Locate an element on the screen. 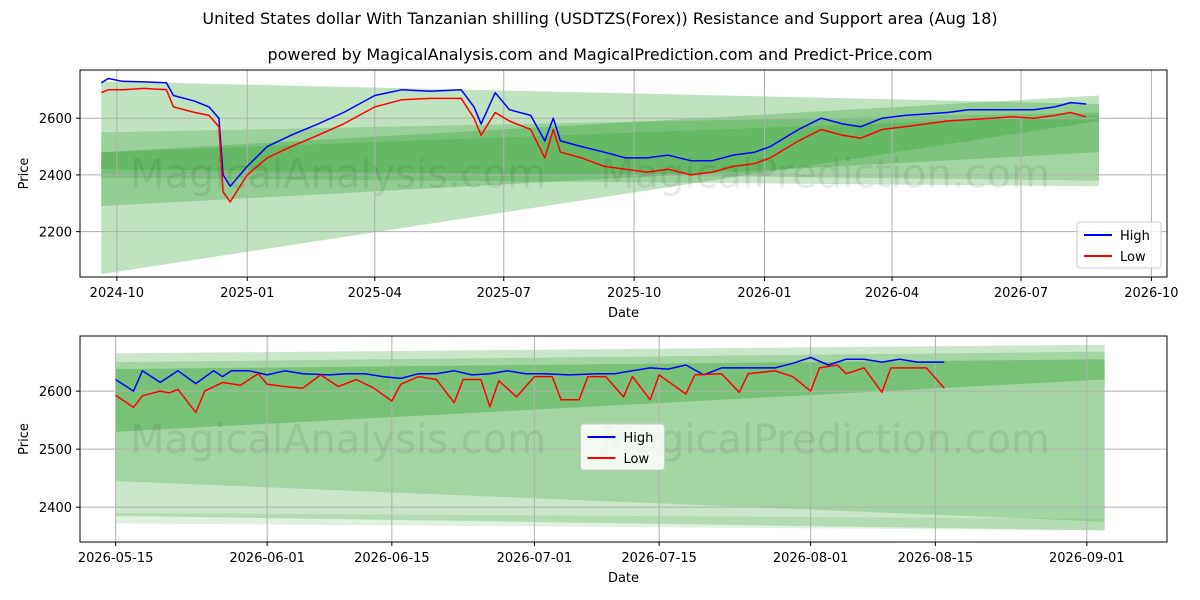 This screenshot has height=600, width=1200. x-tick-label: 2026-10 is located at coordinates (1151, 293).